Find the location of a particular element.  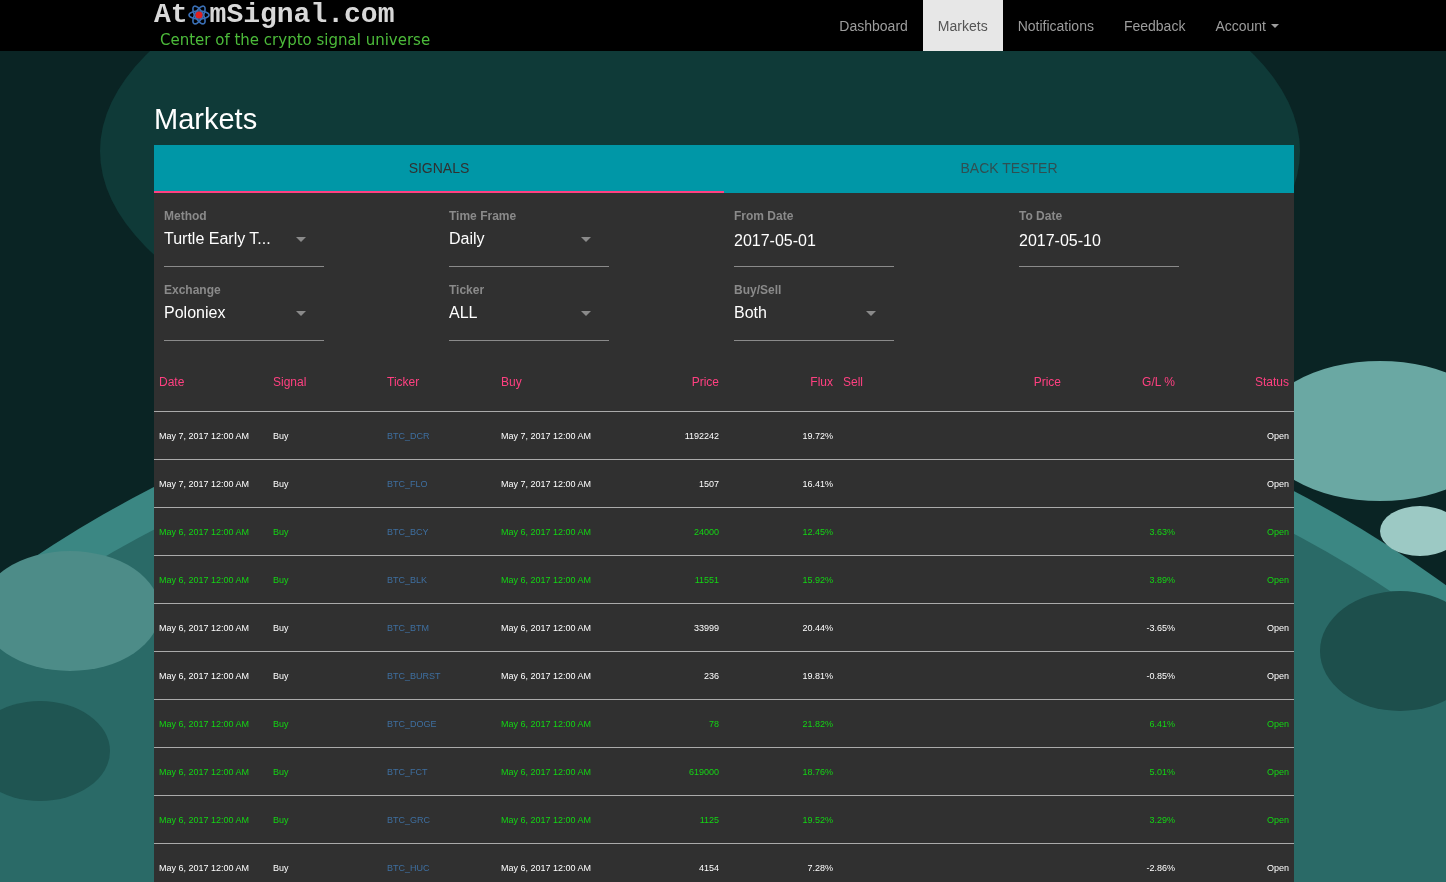

table-cell: 78 is located at coordinates (714, 723).